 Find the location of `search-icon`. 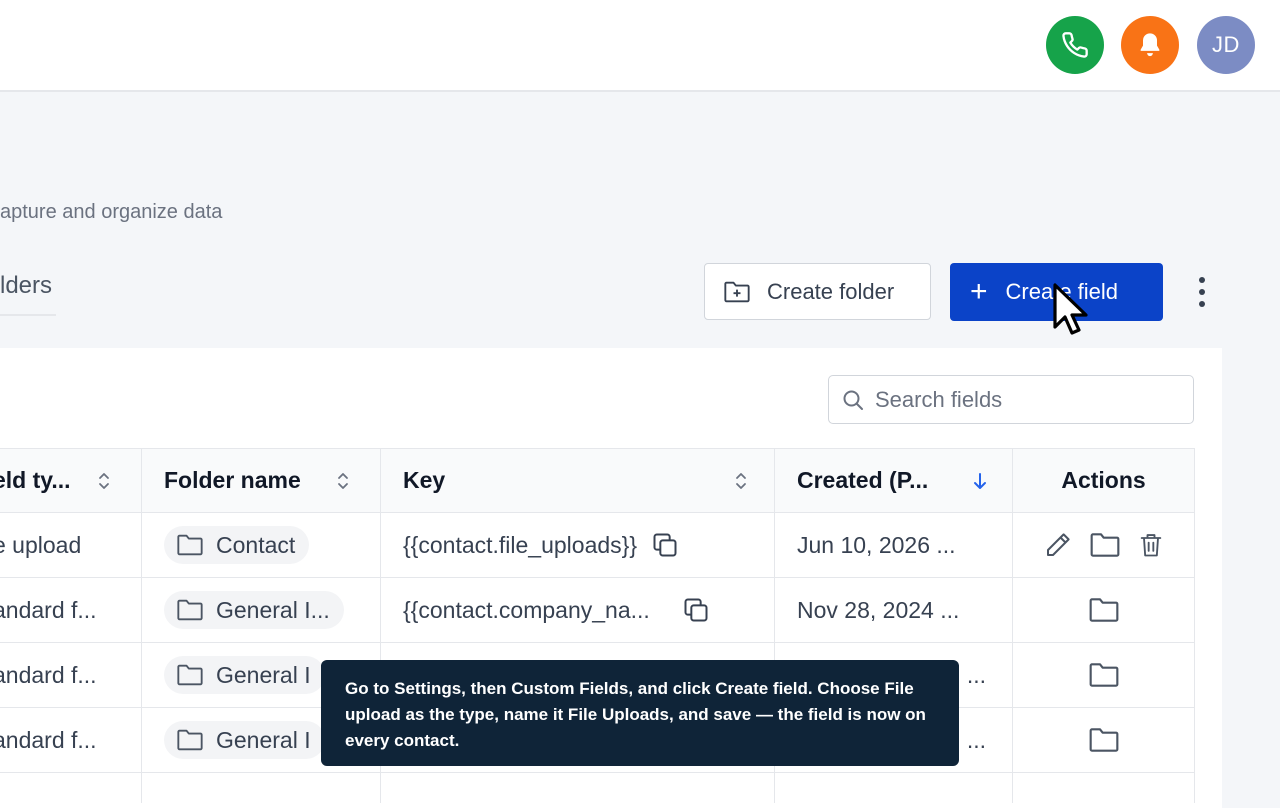

search-icon is located at coordinates (853, 400).